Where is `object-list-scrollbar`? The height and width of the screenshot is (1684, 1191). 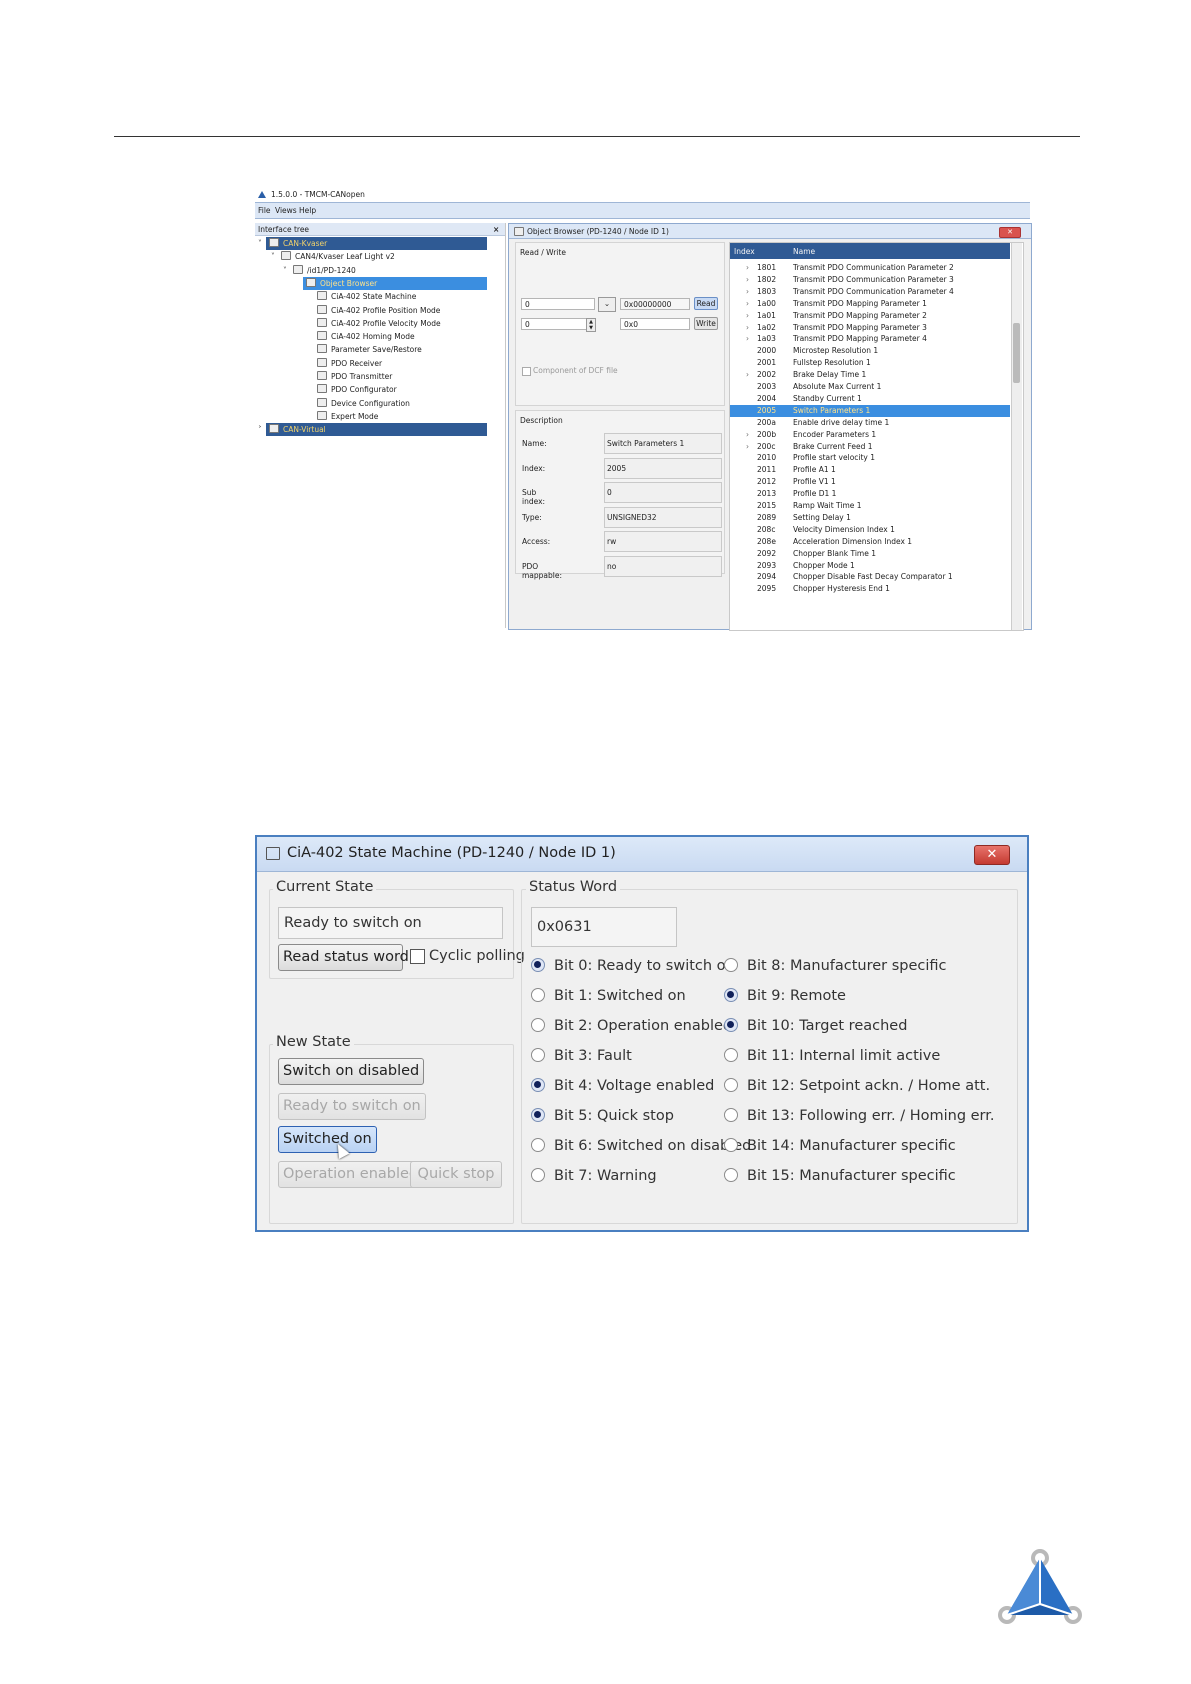 object-list-scrollbar is located at coordinates (1016, 436).